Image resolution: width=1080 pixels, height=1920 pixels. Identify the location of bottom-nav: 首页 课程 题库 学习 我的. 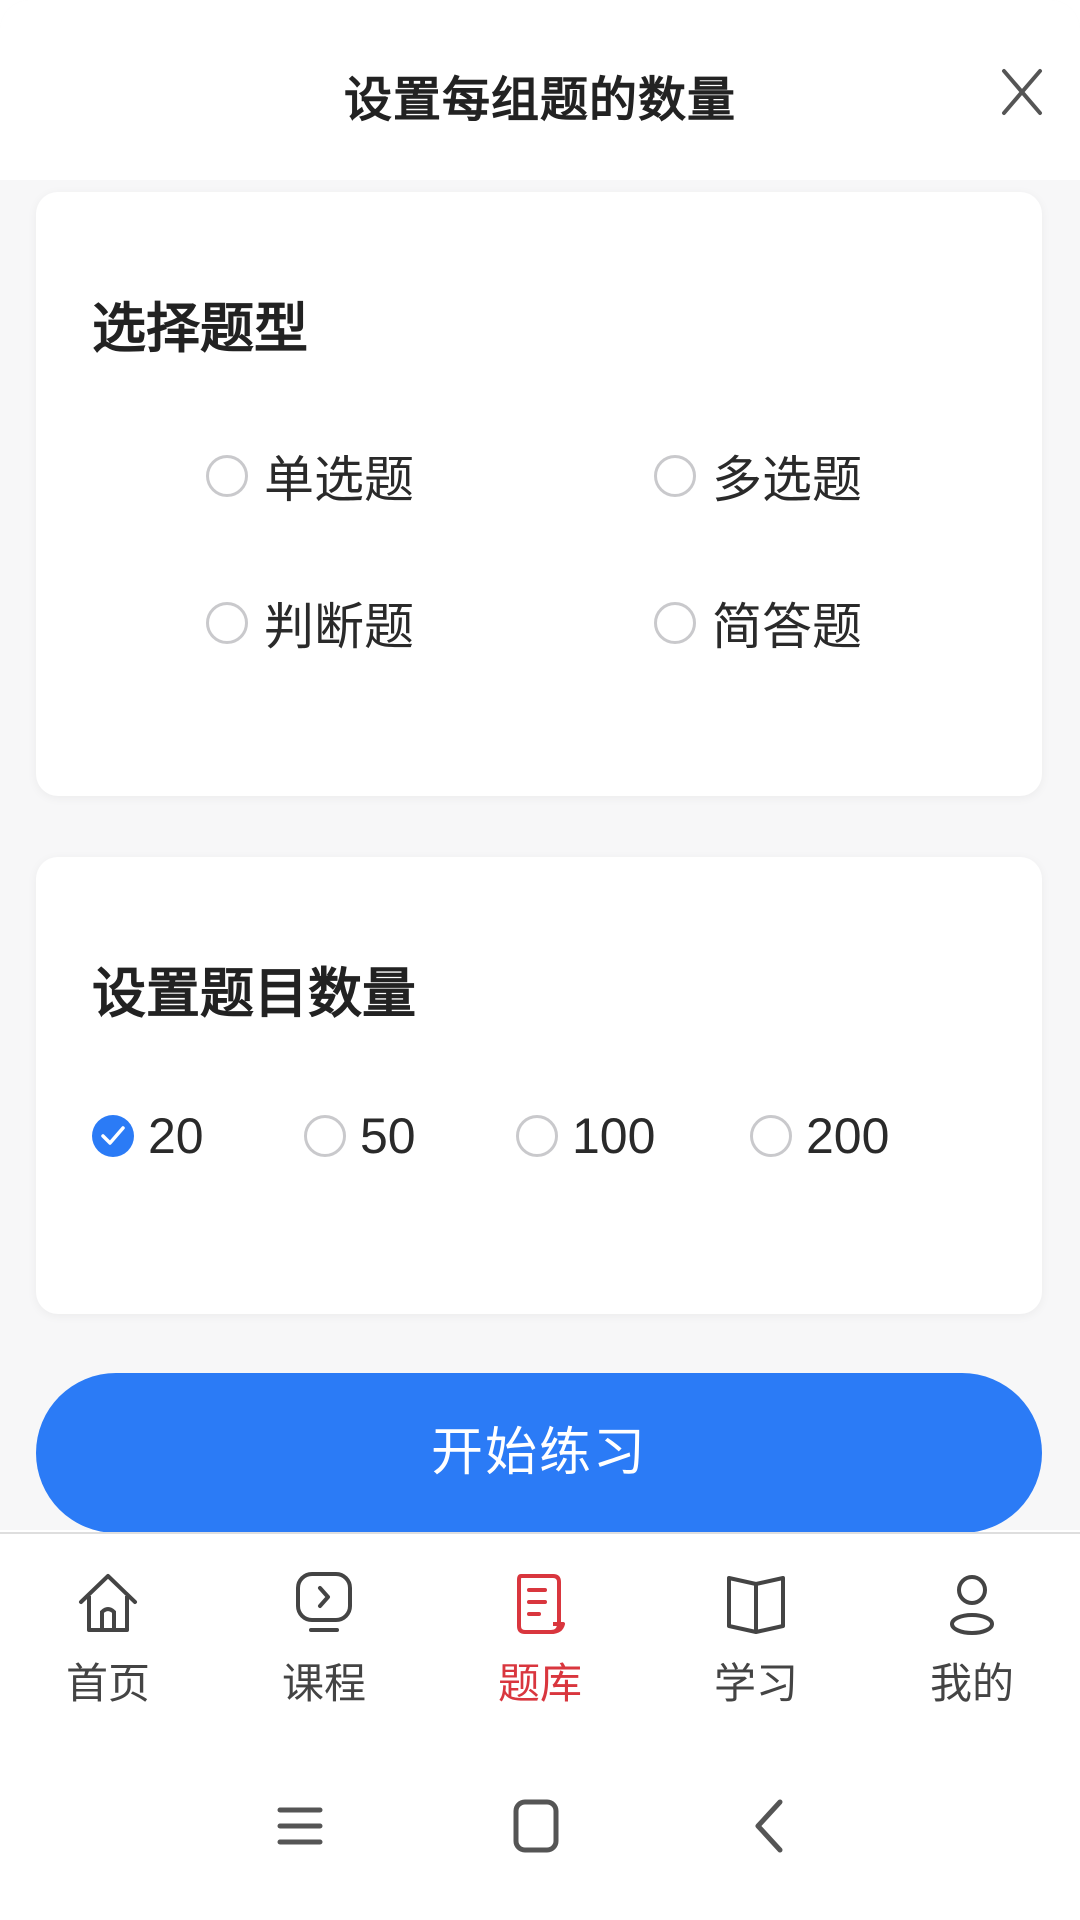
(540, 1633).